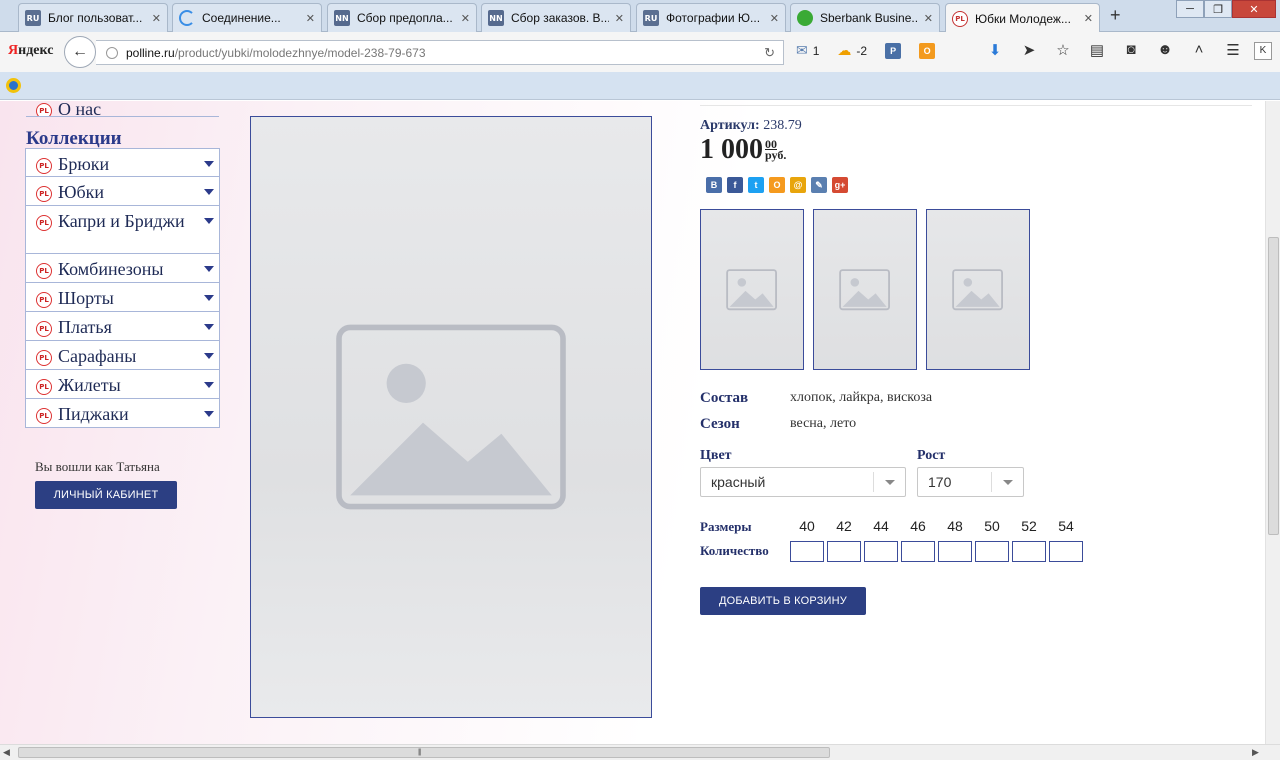 The image size is (1280, 760). What do you see at coordinates (1131, 50) in the screenshot?
I see `pocket-icon: ◙` at bounding box center [1131, 50].